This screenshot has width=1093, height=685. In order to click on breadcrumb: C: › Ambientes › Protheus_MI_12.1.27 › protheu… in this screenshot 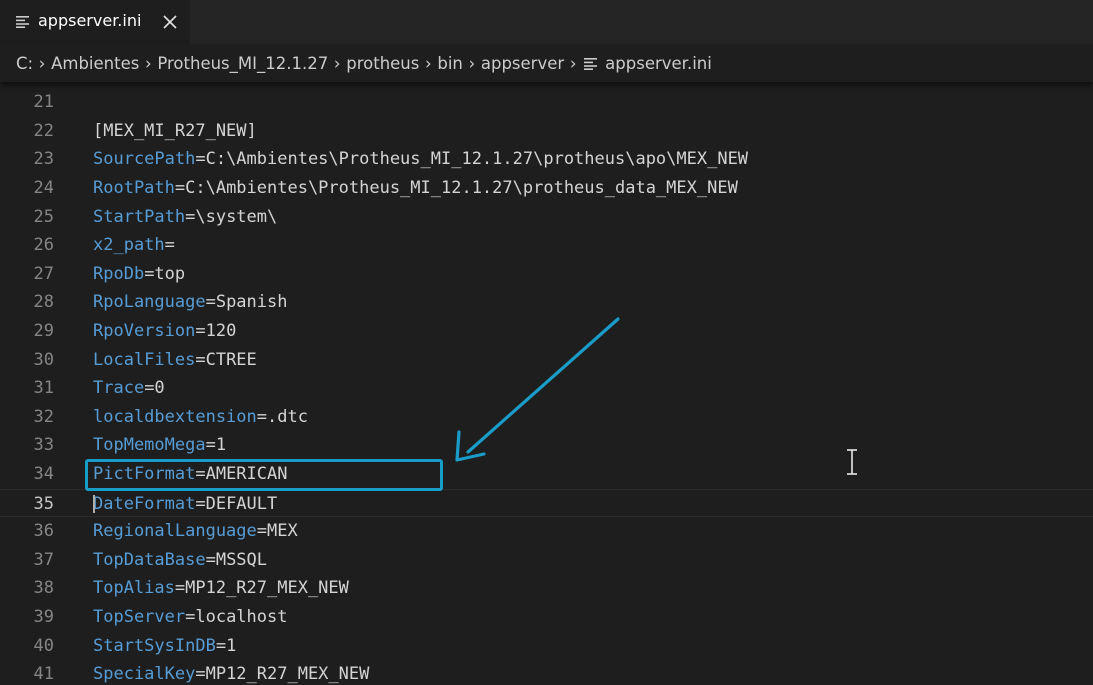, I will do `click(546, 63)`.